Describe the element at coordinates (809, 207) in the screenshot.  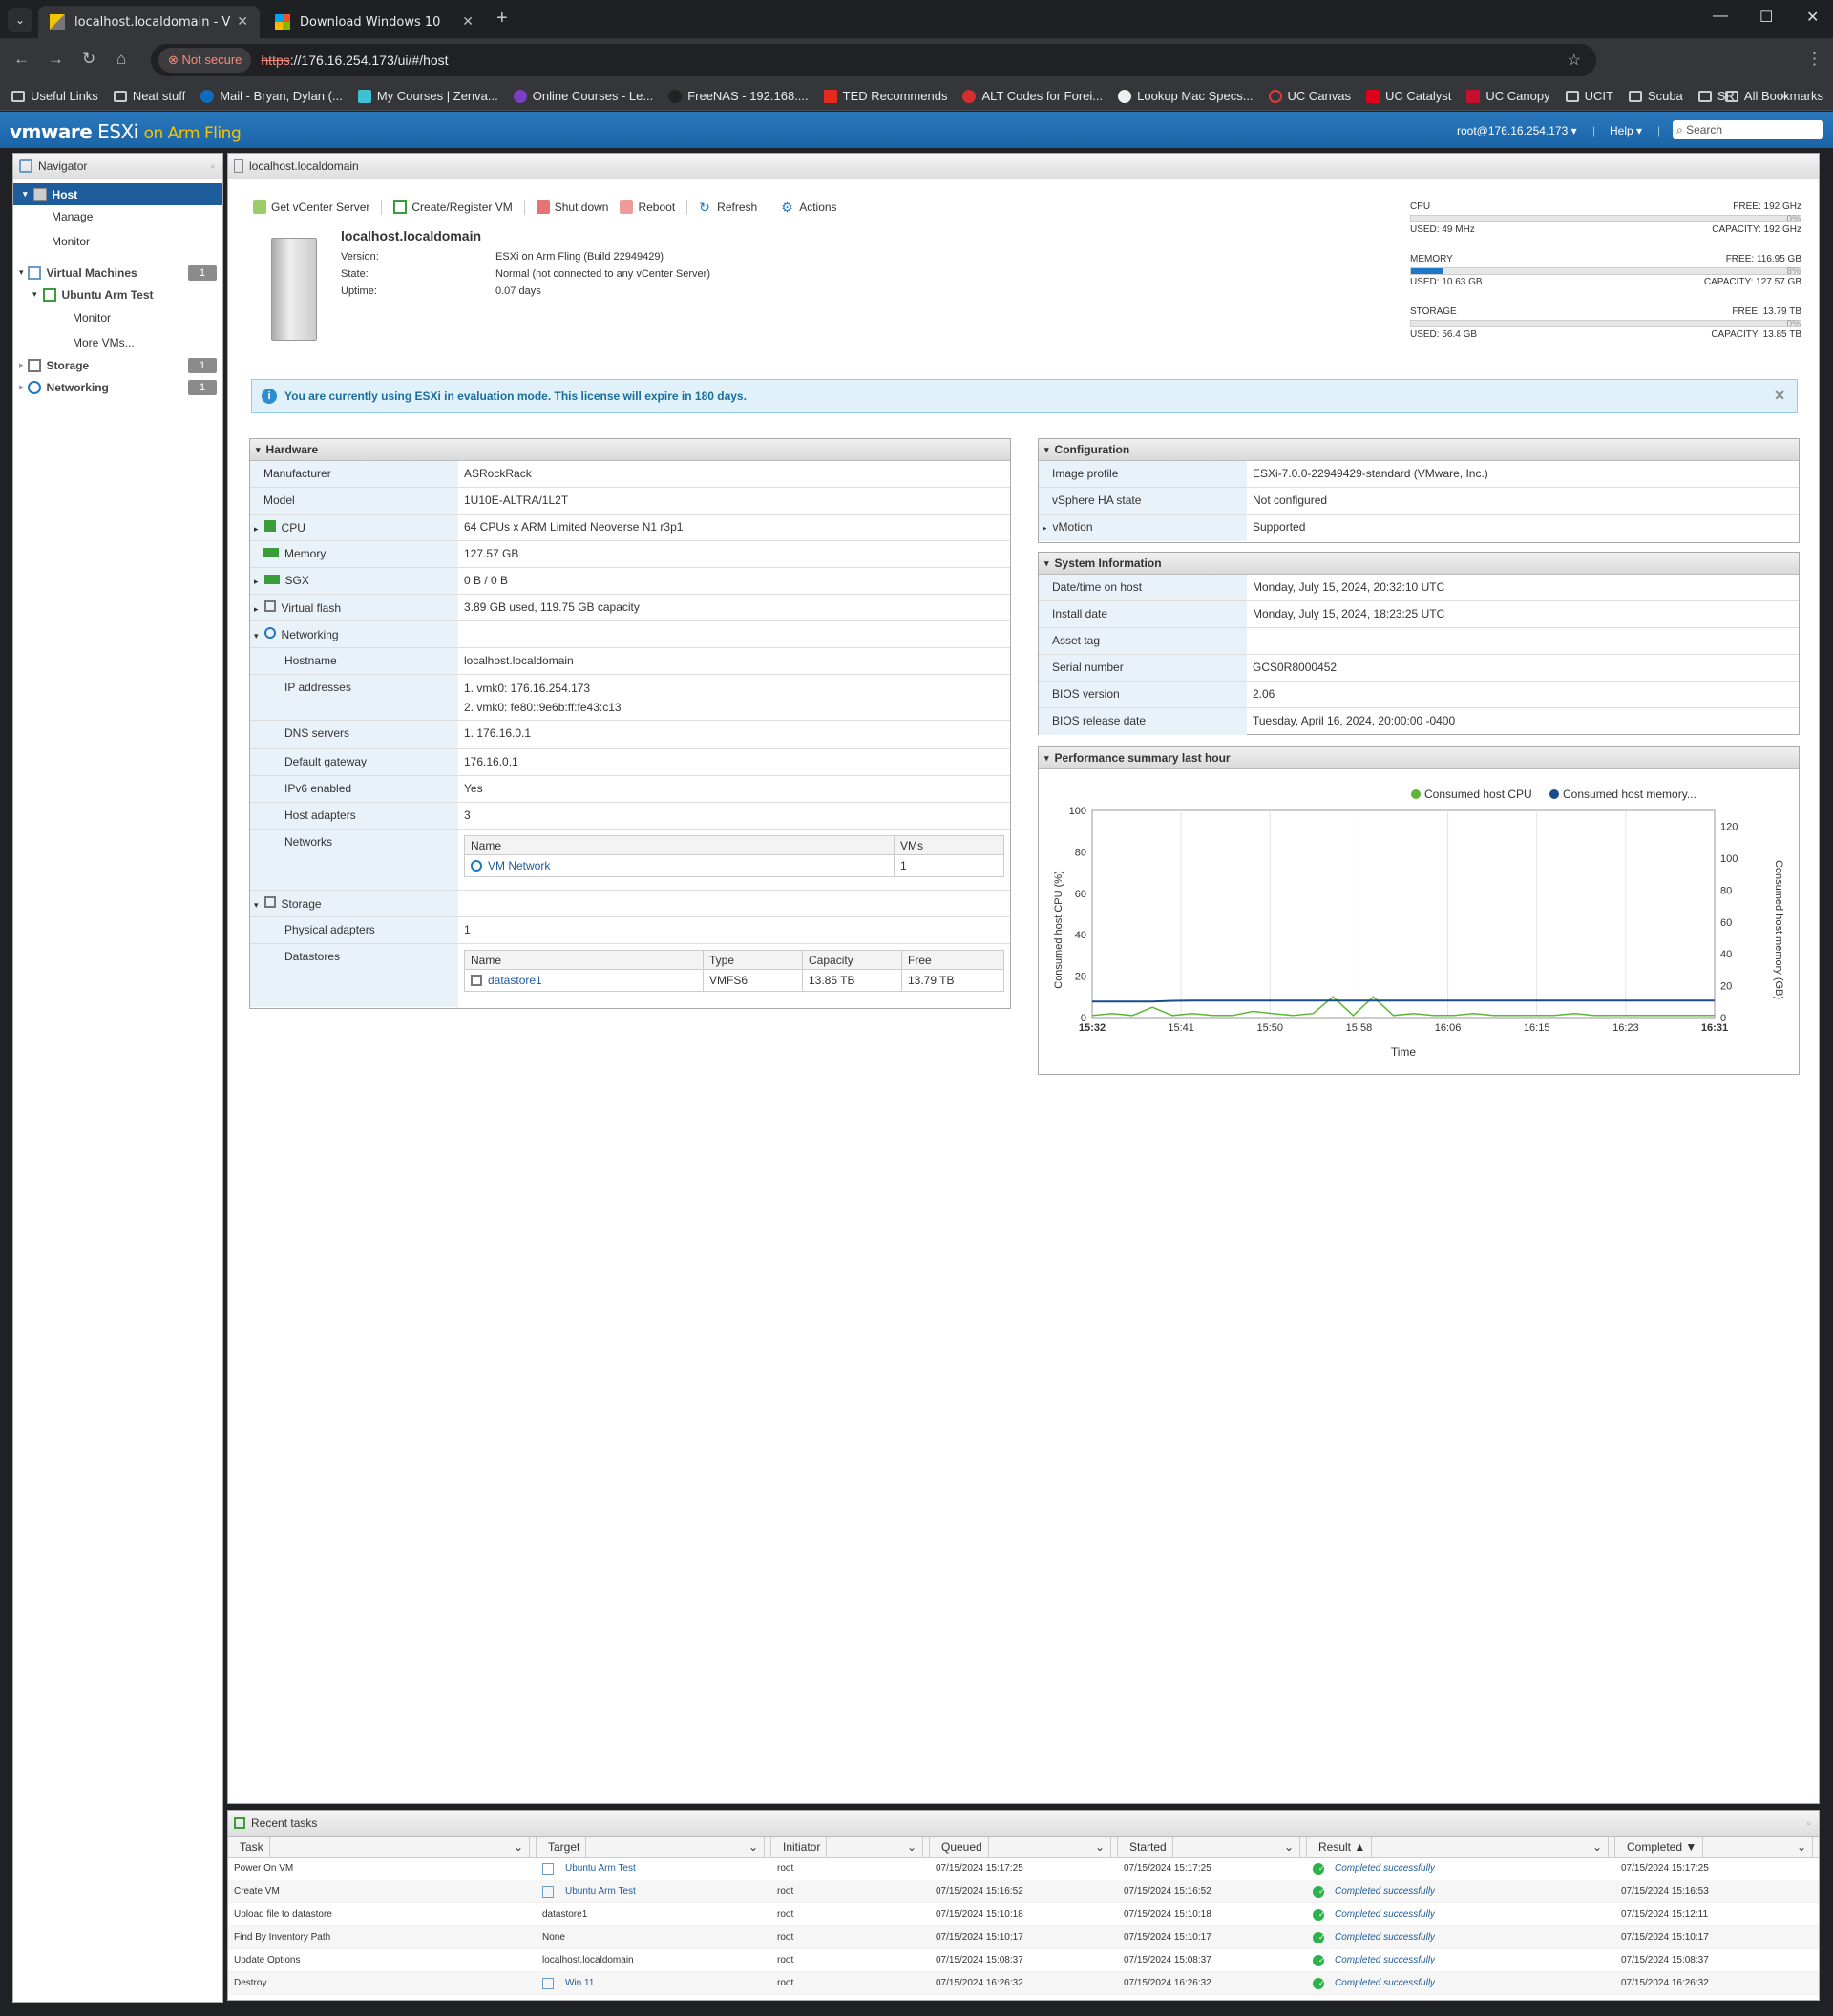
I see `actions-menu-button: ⚙ Actions` at that location.